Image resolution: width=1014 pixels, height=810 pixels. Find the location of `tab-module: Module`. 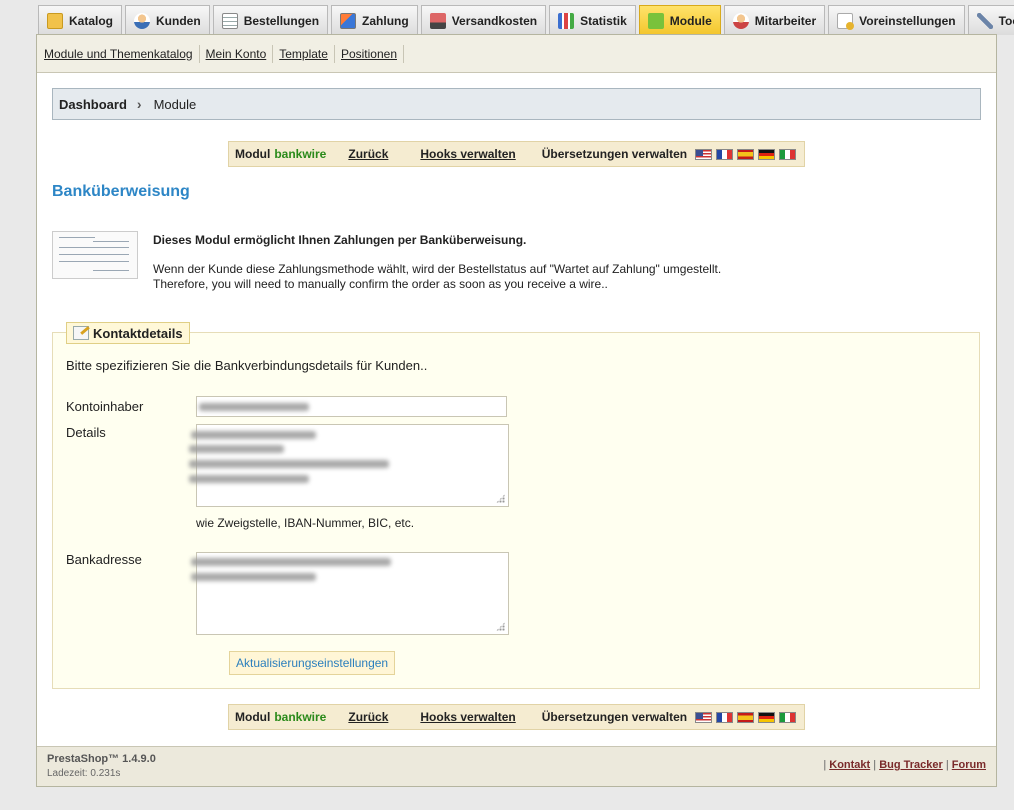

tab-module: Module is located at coordinates (679, 20).